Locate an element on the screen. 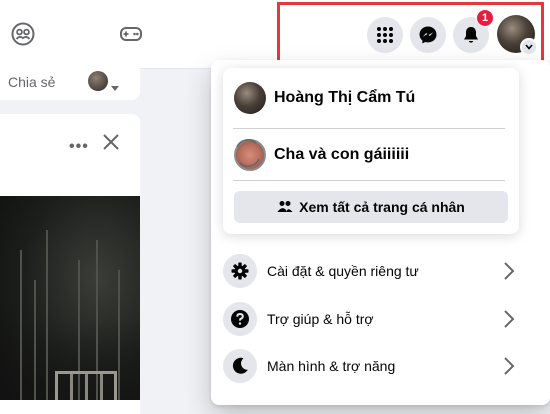 The height and width of the screenshot is (414, 550). help-icon is located at coordinates (240, 319).